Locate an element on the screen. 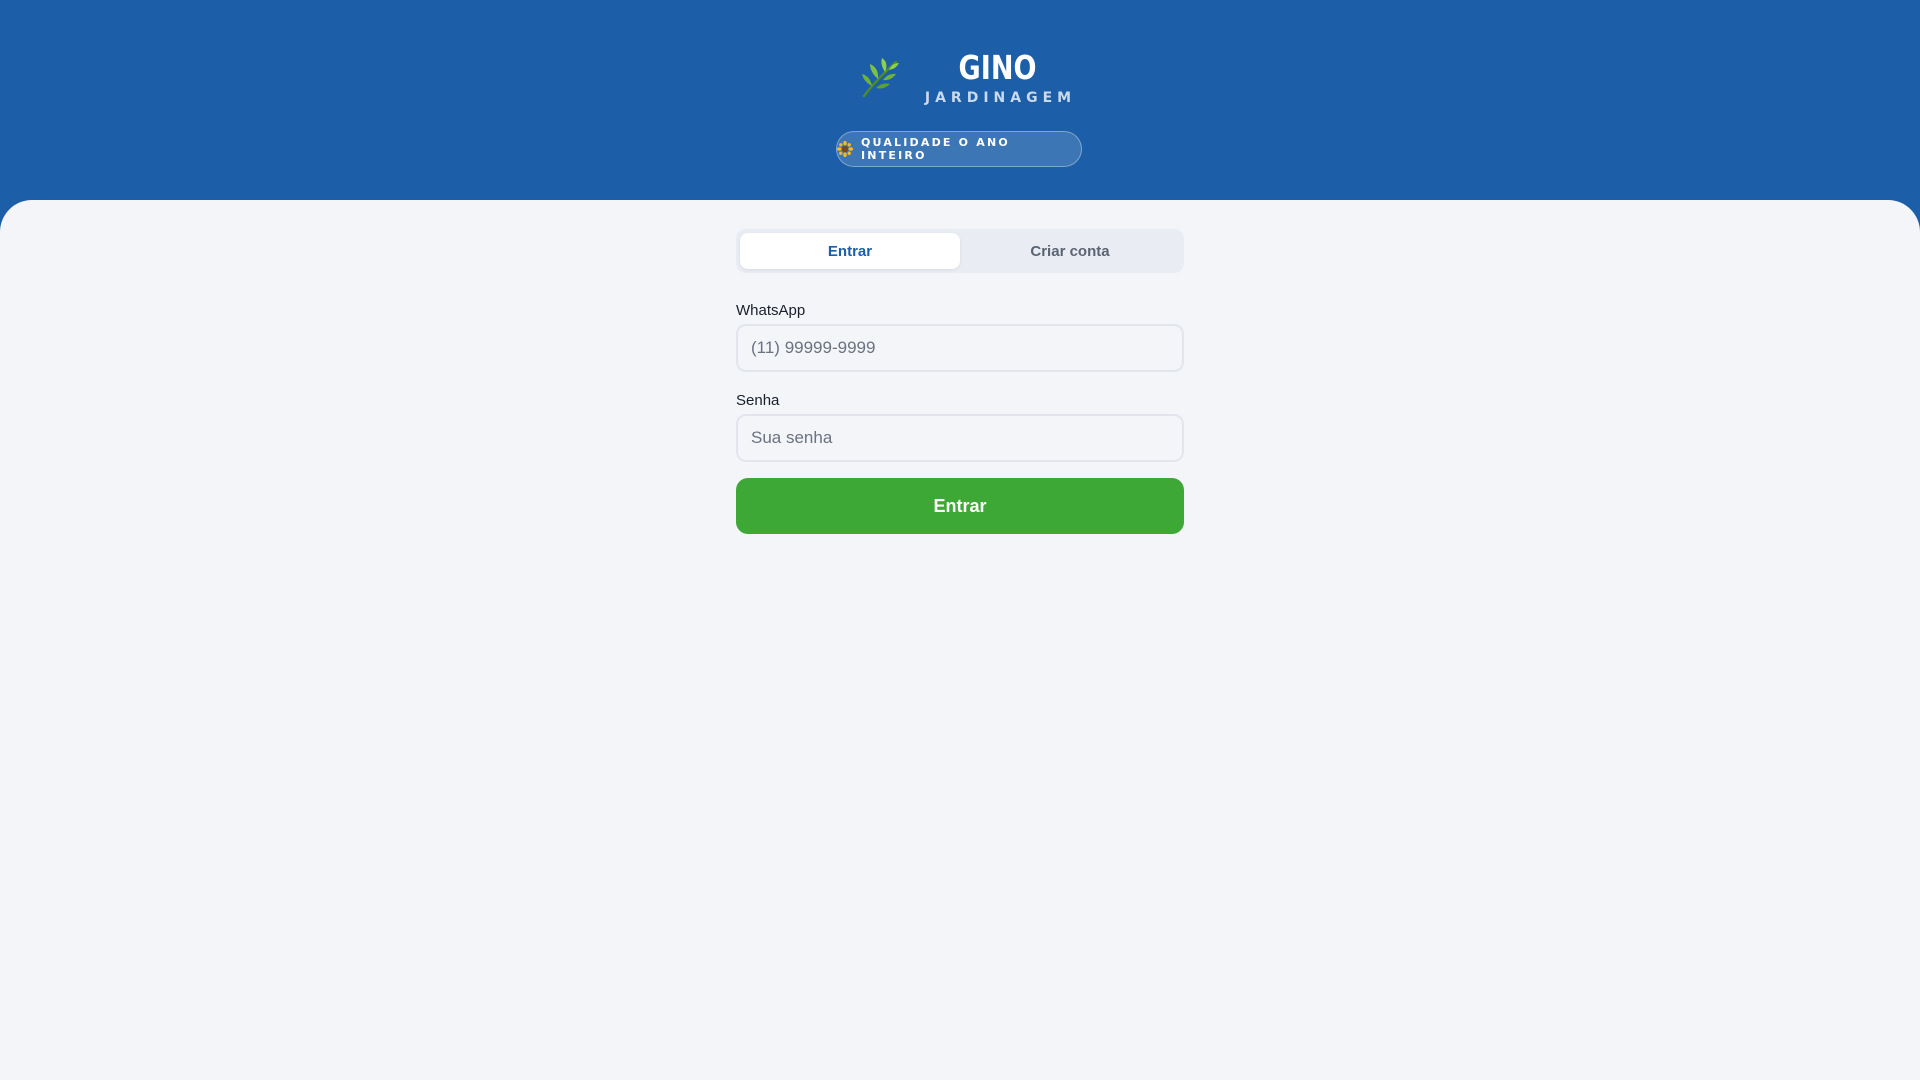 The height and width of the screenshot is (1080, 1920). brand-title: GINO is located at coordinates (998, 67).